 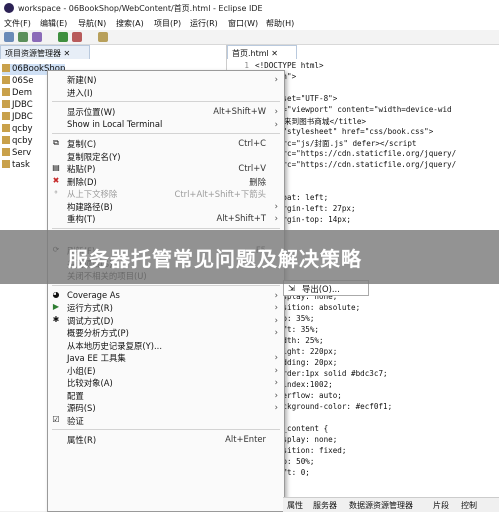 What do you see at coordinates (262, 52) in the screenshot?
I see `tab-editor-file: 首页.html ✕` at bounding box center [262, 52].